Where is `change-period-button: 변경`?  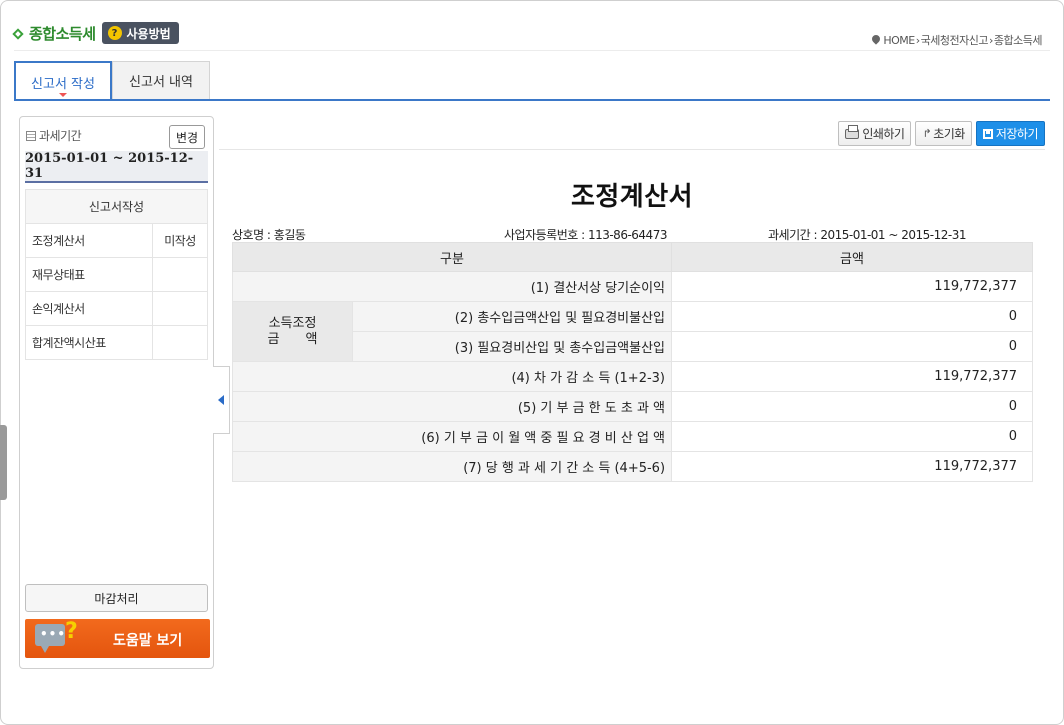
change-period-button: 변경 is located at coordinates (187, 137).